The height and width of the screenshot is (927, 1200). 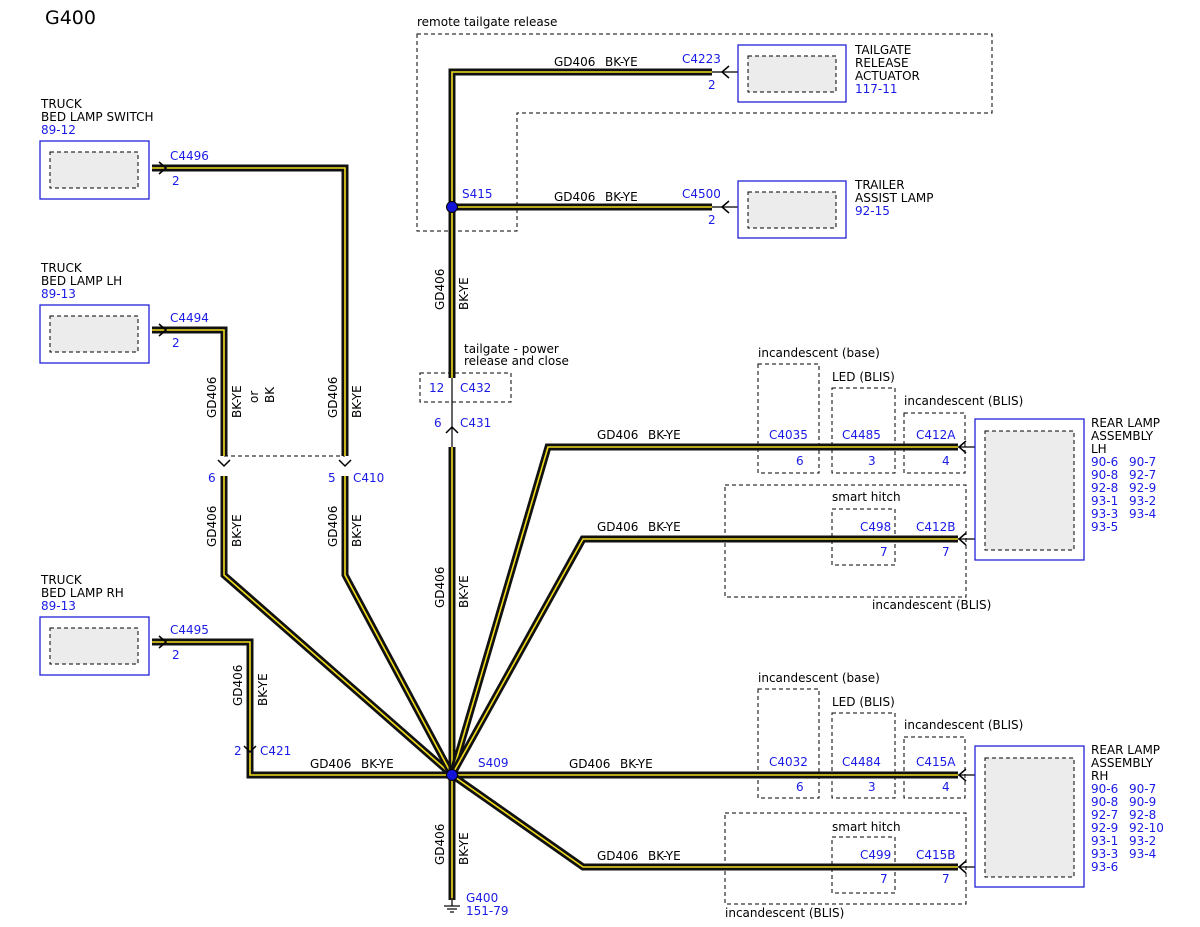 I want to click on rear-lamp-lh-ref: 93-2, so click(x=1142, y=501).